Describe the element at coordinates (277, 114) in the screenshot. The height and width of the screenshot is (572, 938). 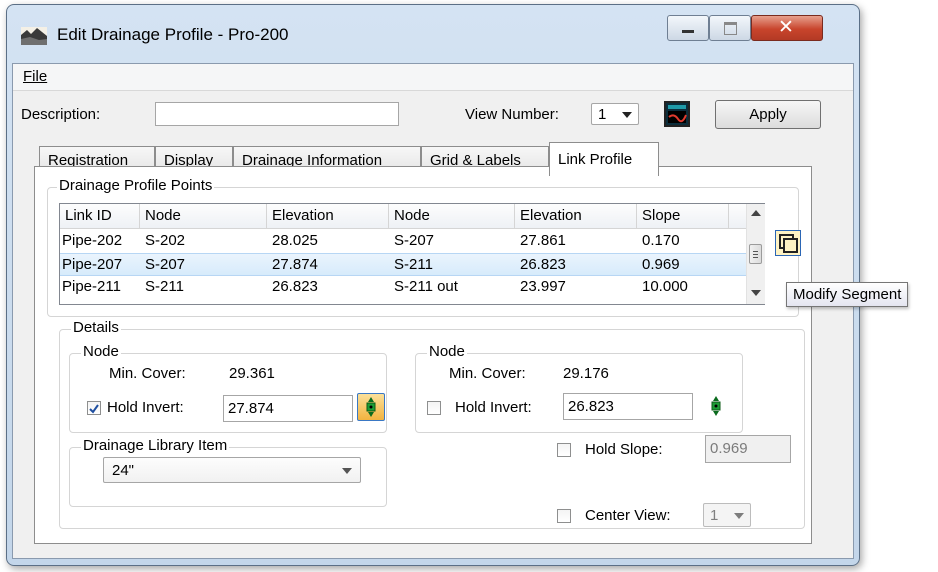
I see `description-input` at that location.